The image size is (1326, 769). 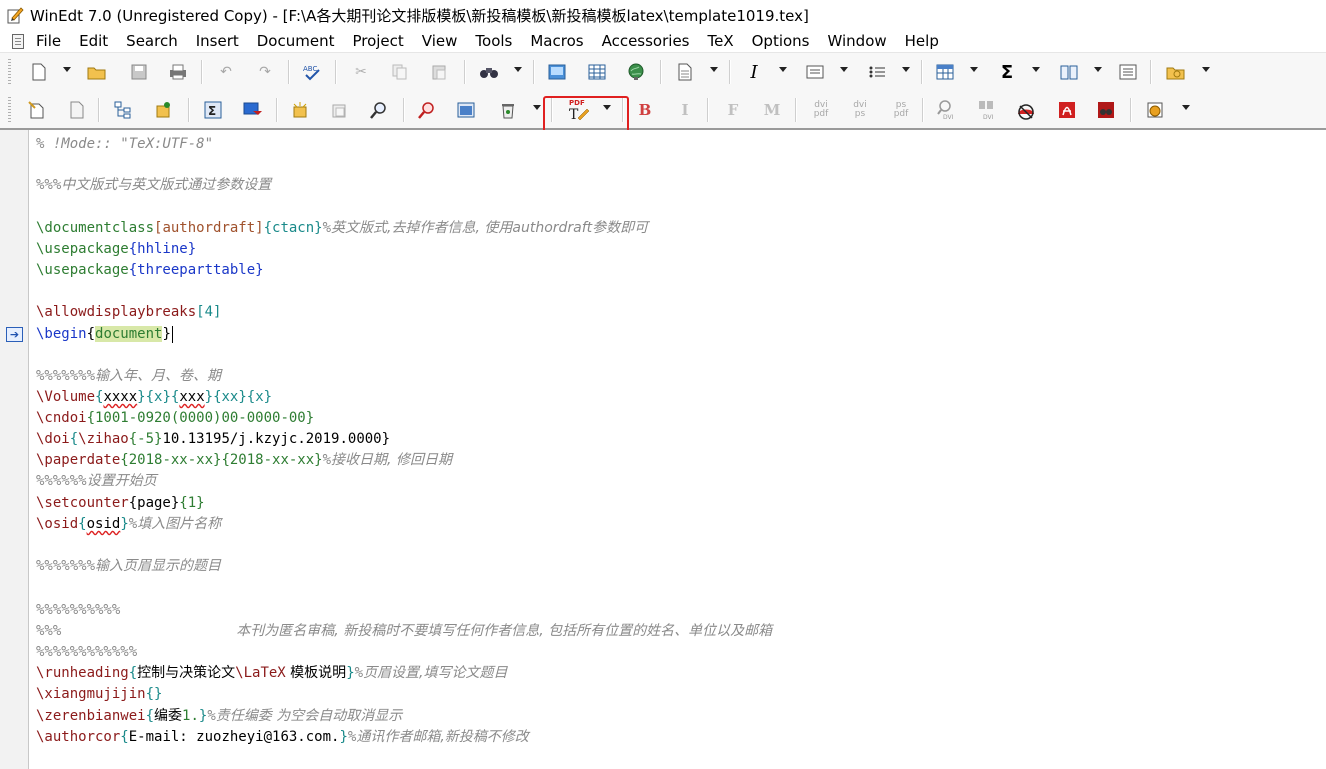 What do you see at coordinates (945, 72) in the screenshot?
I see `tabular-icon` at bounding box center [945, 72].